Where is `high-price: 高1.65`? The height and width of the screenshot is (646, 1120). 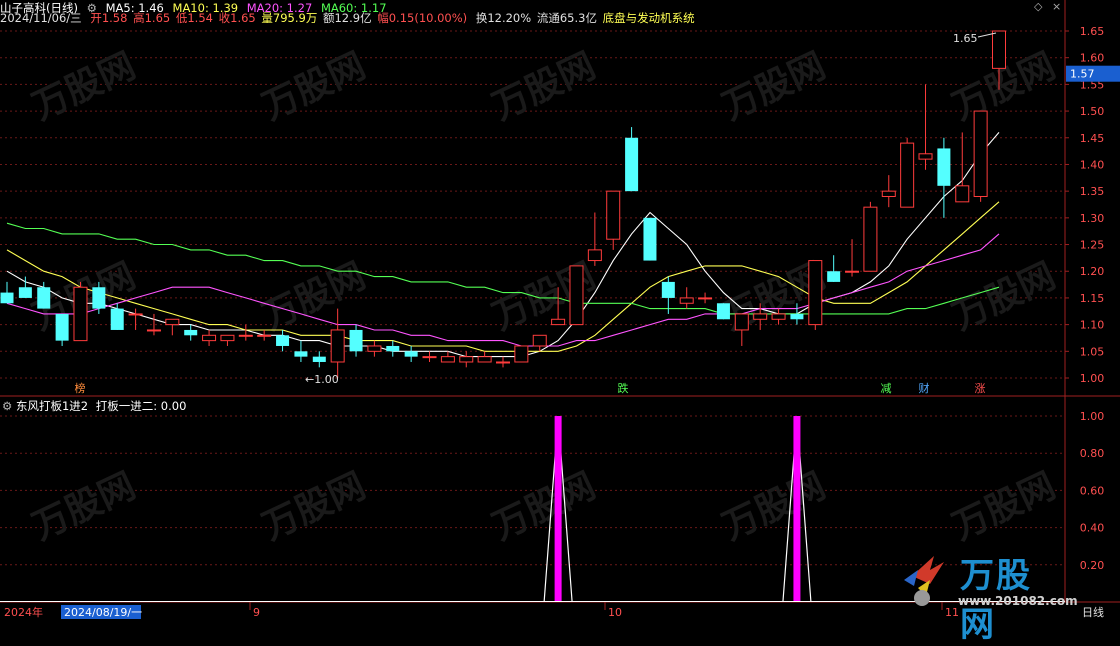
high-price: 高1.65 is located at coordinates (152, 18).